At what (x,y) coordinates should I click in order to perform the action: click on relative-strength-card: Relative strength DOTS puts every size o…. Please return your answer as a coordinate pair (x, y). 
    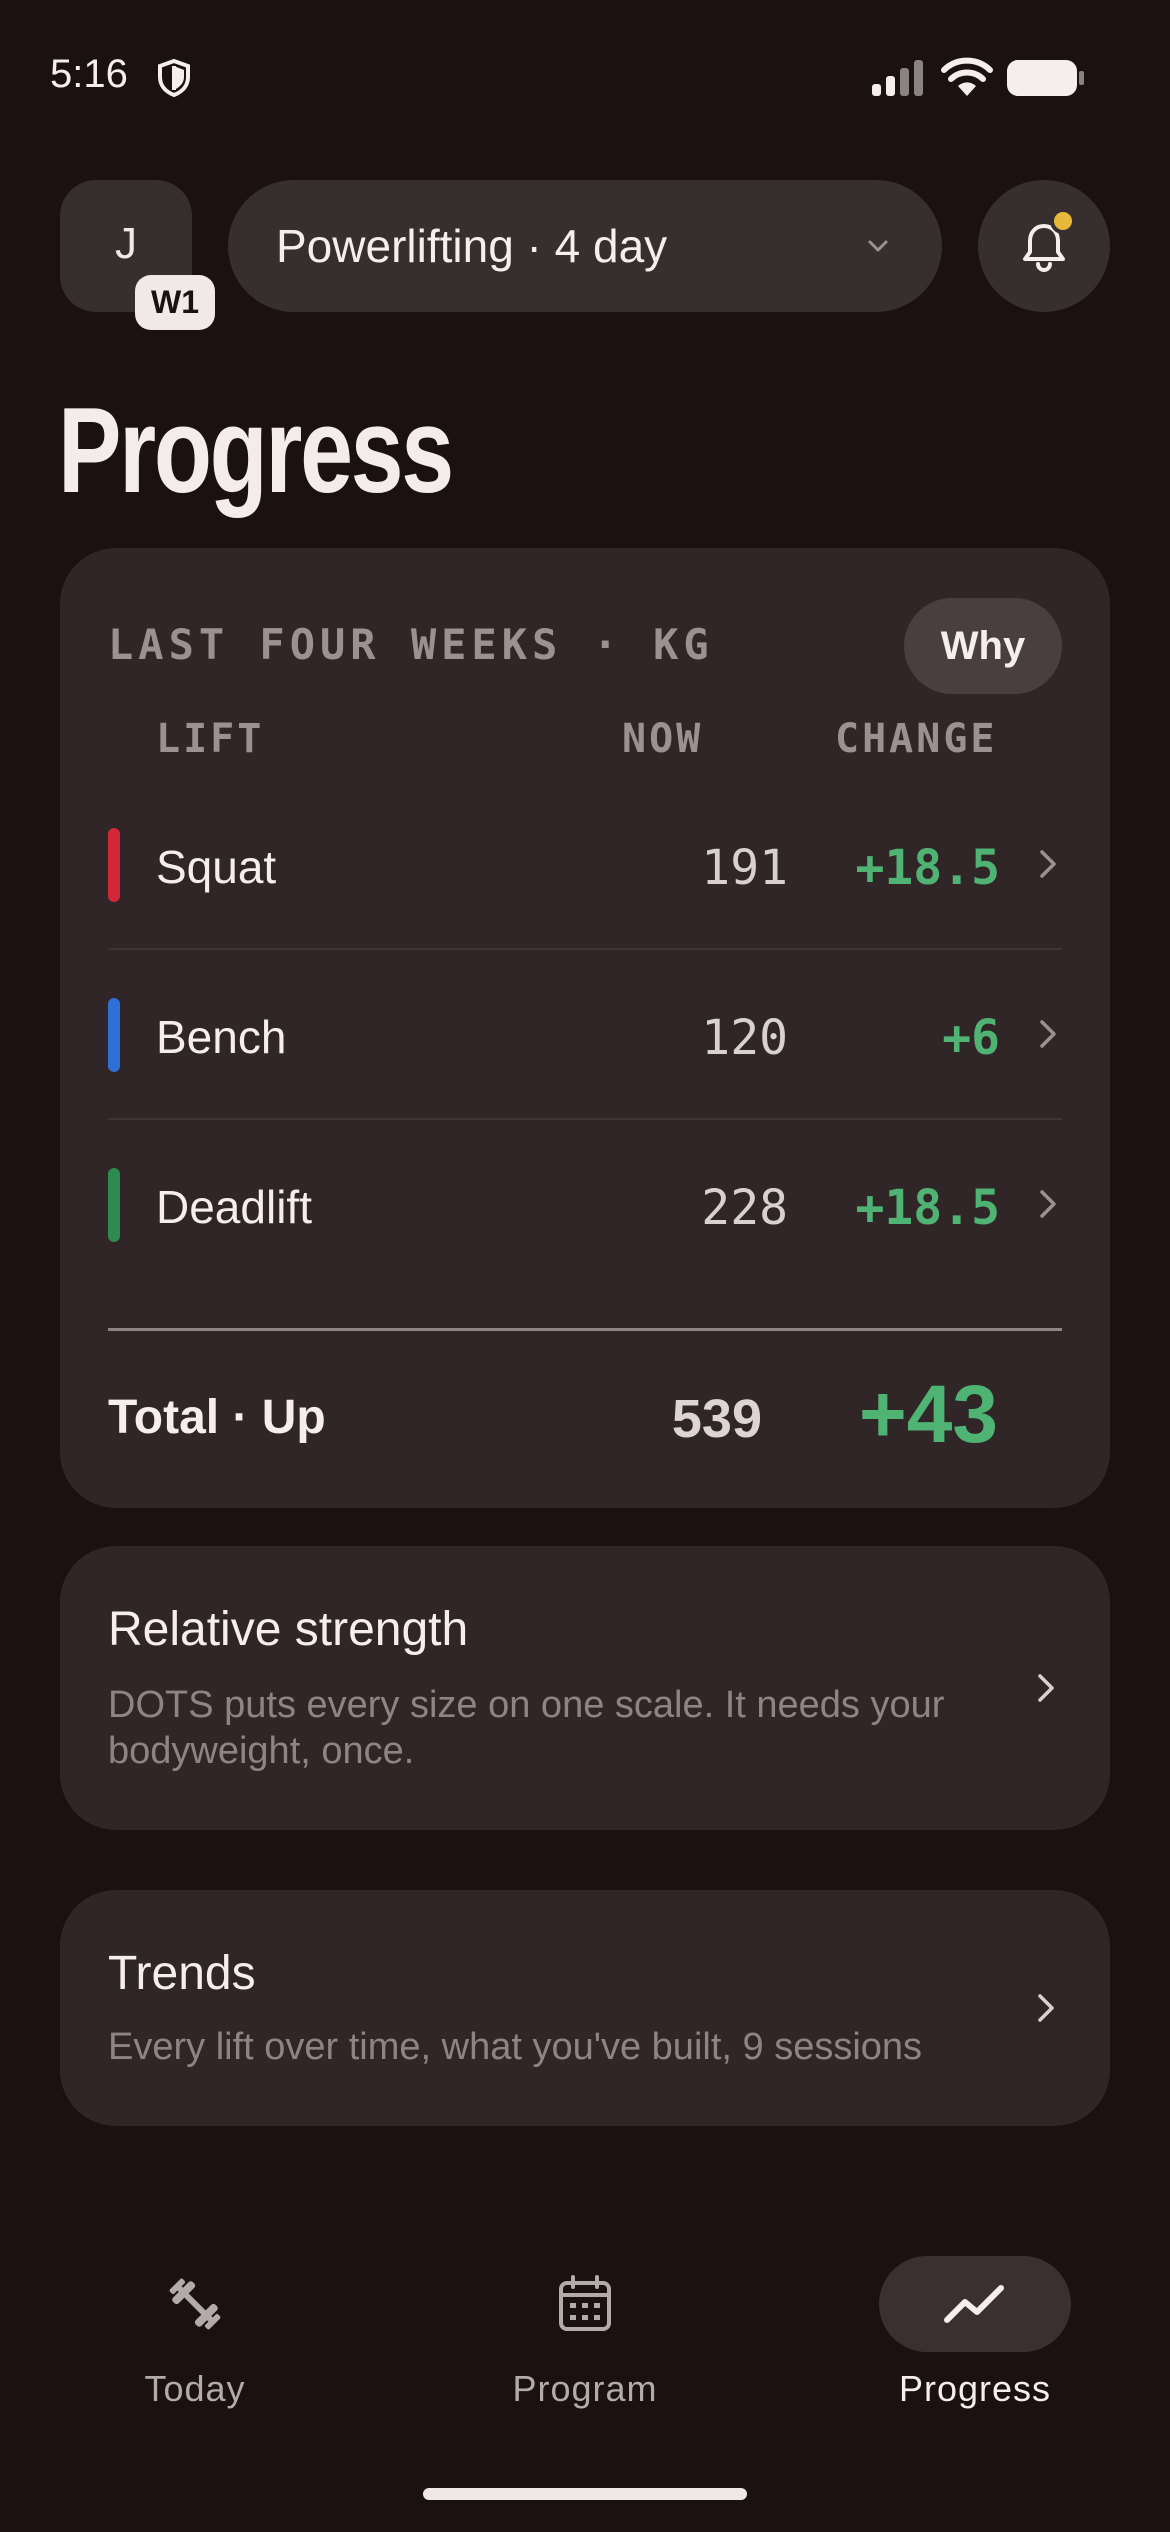
    Looking at the image, I should click on (585, 1688).